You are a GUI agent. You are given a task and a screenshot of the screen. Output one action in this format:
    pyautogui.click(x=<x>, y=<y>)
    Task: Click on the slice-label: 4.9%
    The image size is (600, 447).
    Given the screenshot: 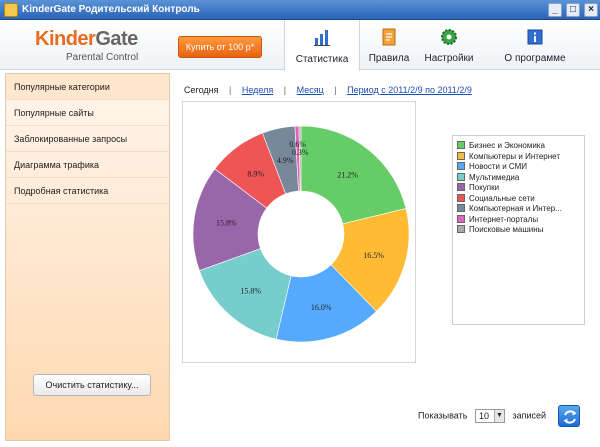 What is the action you would take?
    pyautogui.click(x=285, y=160)
    